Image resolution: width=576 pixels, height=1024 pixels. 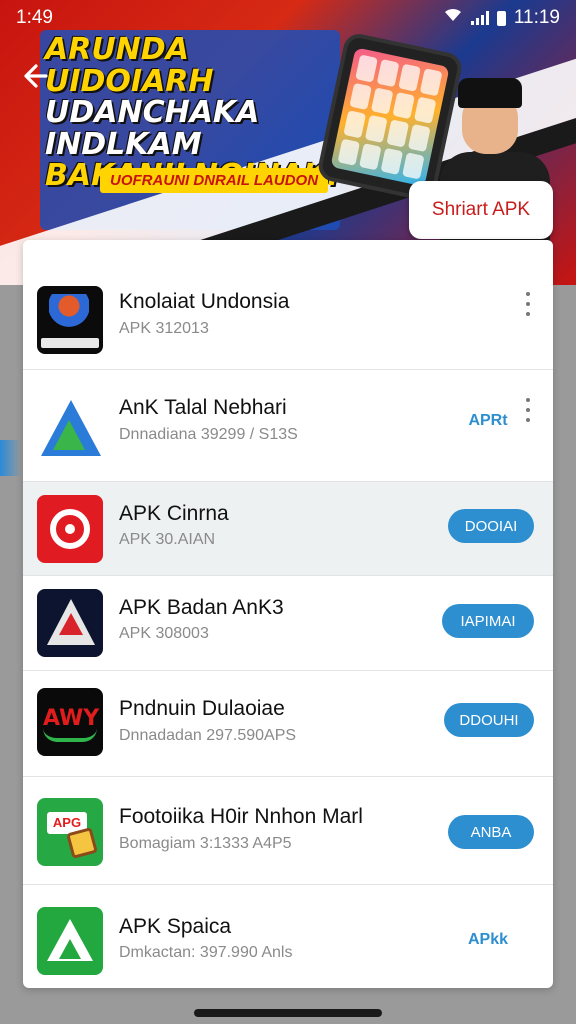 What do you see at coordinates (129, 65) in the screenshot?
I see `headline-line-1: ARUNDA UIDOIARH` at bounding box center [129, 65].